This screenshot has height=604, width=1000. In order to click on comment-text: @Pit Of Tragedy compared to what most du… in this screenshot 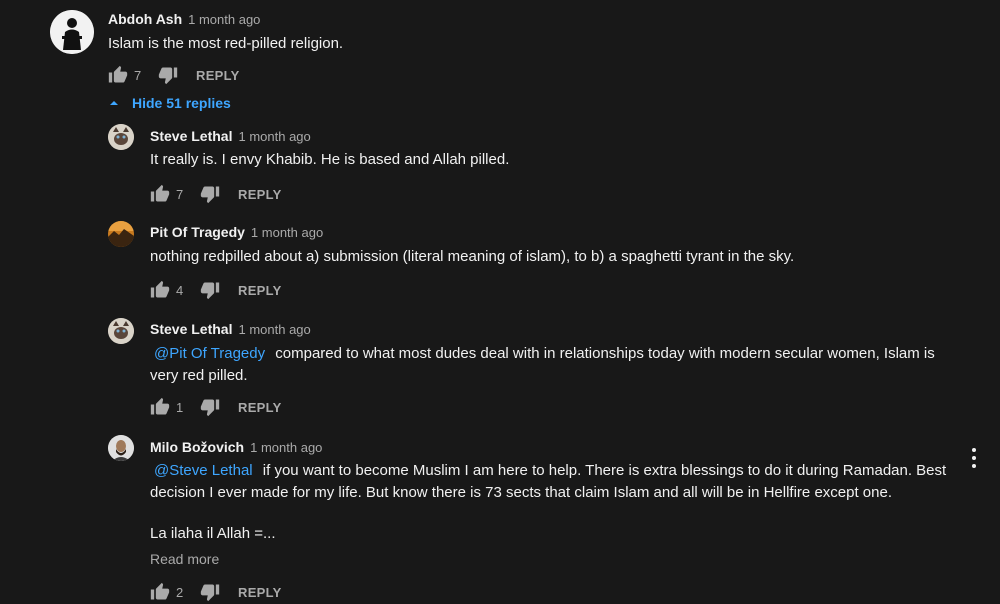, I will do `click(560, 365)`.